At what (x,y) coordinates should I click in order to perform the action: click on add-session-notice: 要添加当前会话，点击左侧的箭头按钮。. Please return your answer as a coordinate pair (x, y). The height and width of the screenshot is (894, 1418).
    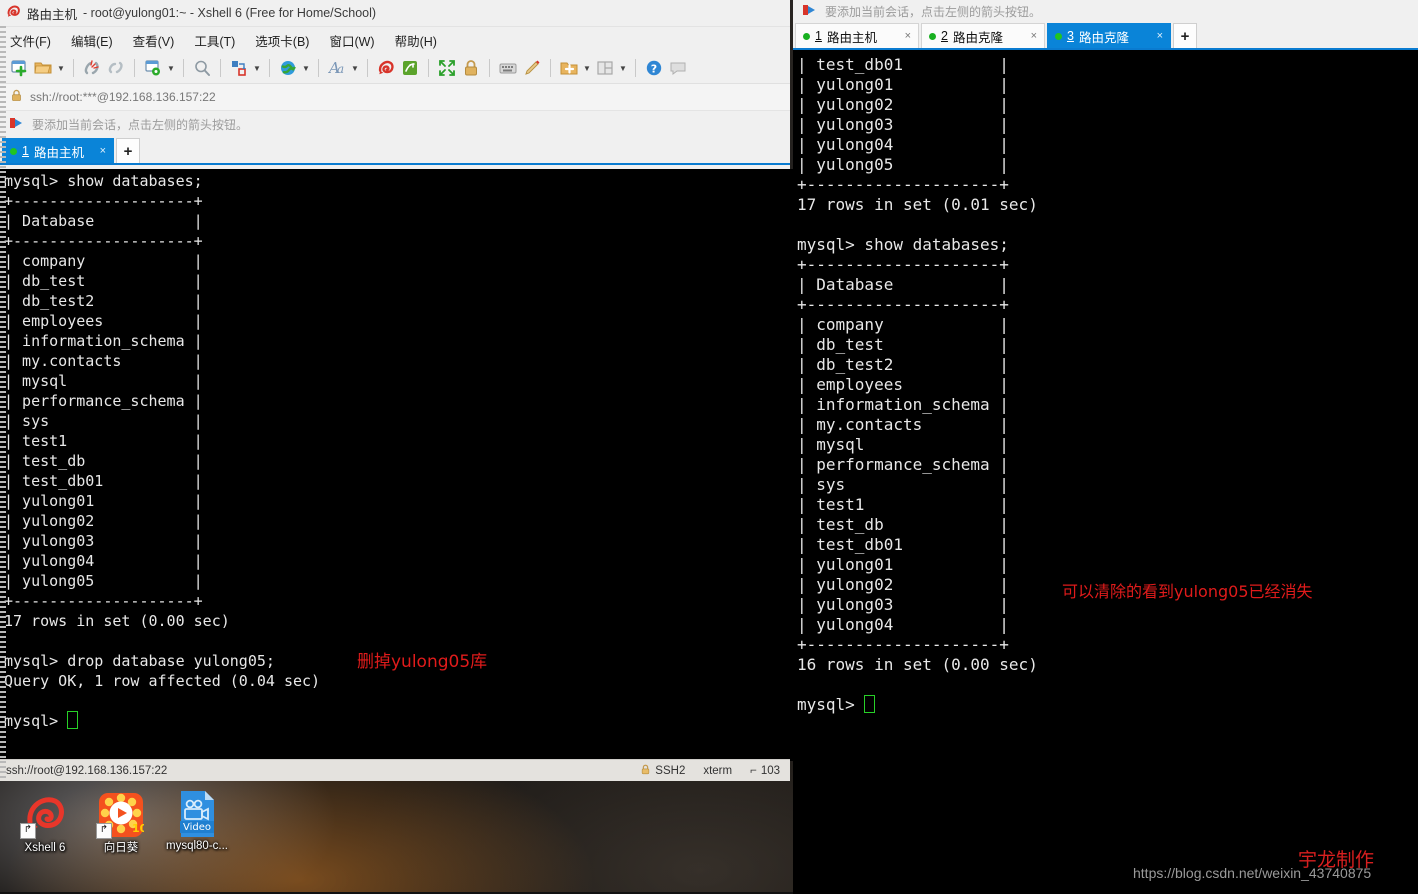
    Looking at the image, I should click on (395, 124).